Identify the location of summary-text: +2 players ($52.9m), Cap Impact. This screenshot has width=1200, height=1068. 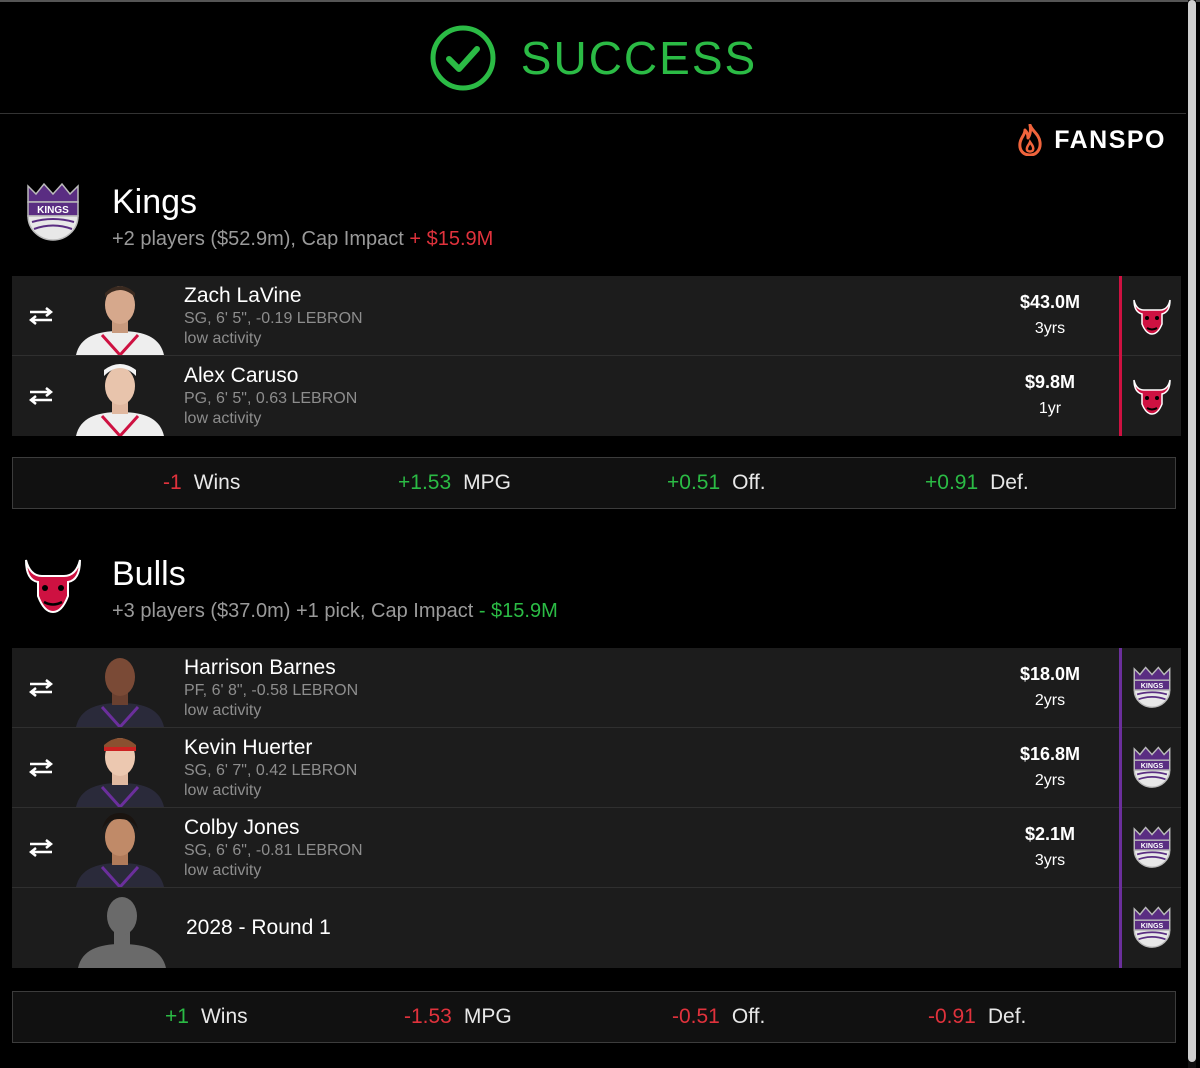
(261, 239).